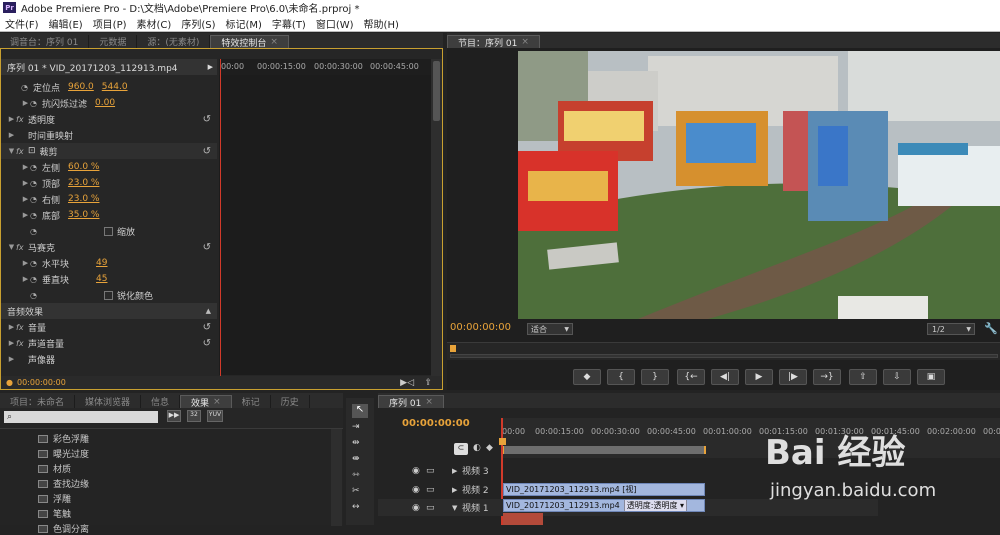  I want to click on list-item: 彩色浮雕, so click(63, 438).